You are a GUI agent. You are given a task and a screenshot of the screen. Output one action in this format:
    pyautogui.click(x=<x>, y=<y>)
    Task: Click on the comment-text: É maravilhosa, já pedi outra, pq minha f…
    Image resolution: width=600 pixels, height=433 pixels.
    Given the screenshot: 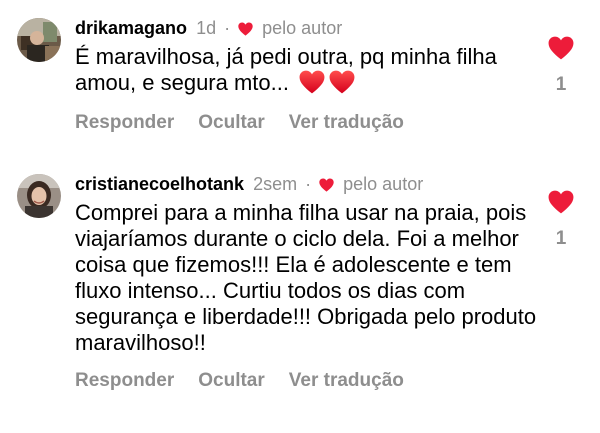 What is the action you would take?
    pyautogui.click(x=286, y=69)
    